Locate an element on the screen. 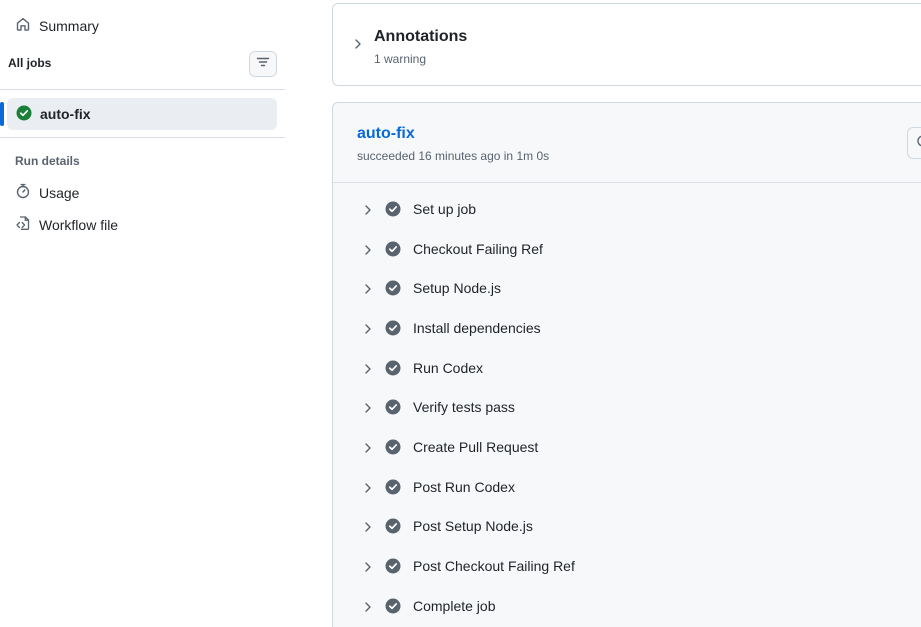  step-row: Setup Node.js is located at coordinates (627, 288).